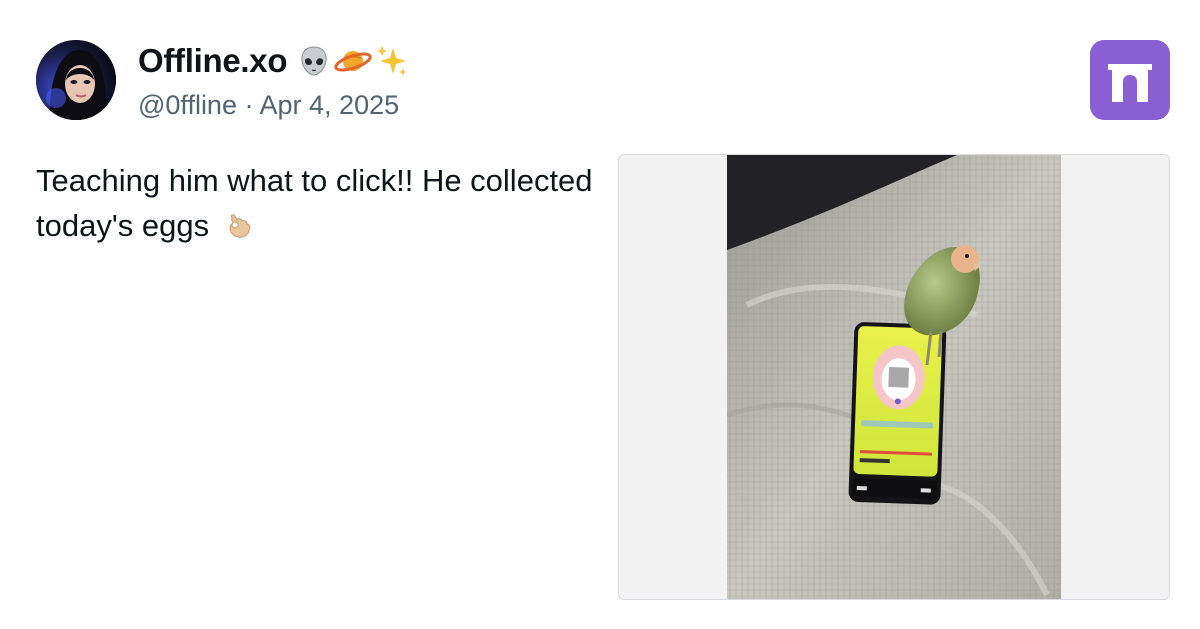 Image resolution: width=1200 pixels, height=629 pixels. I want to click on handle: @0ffline, so click(187, 105).